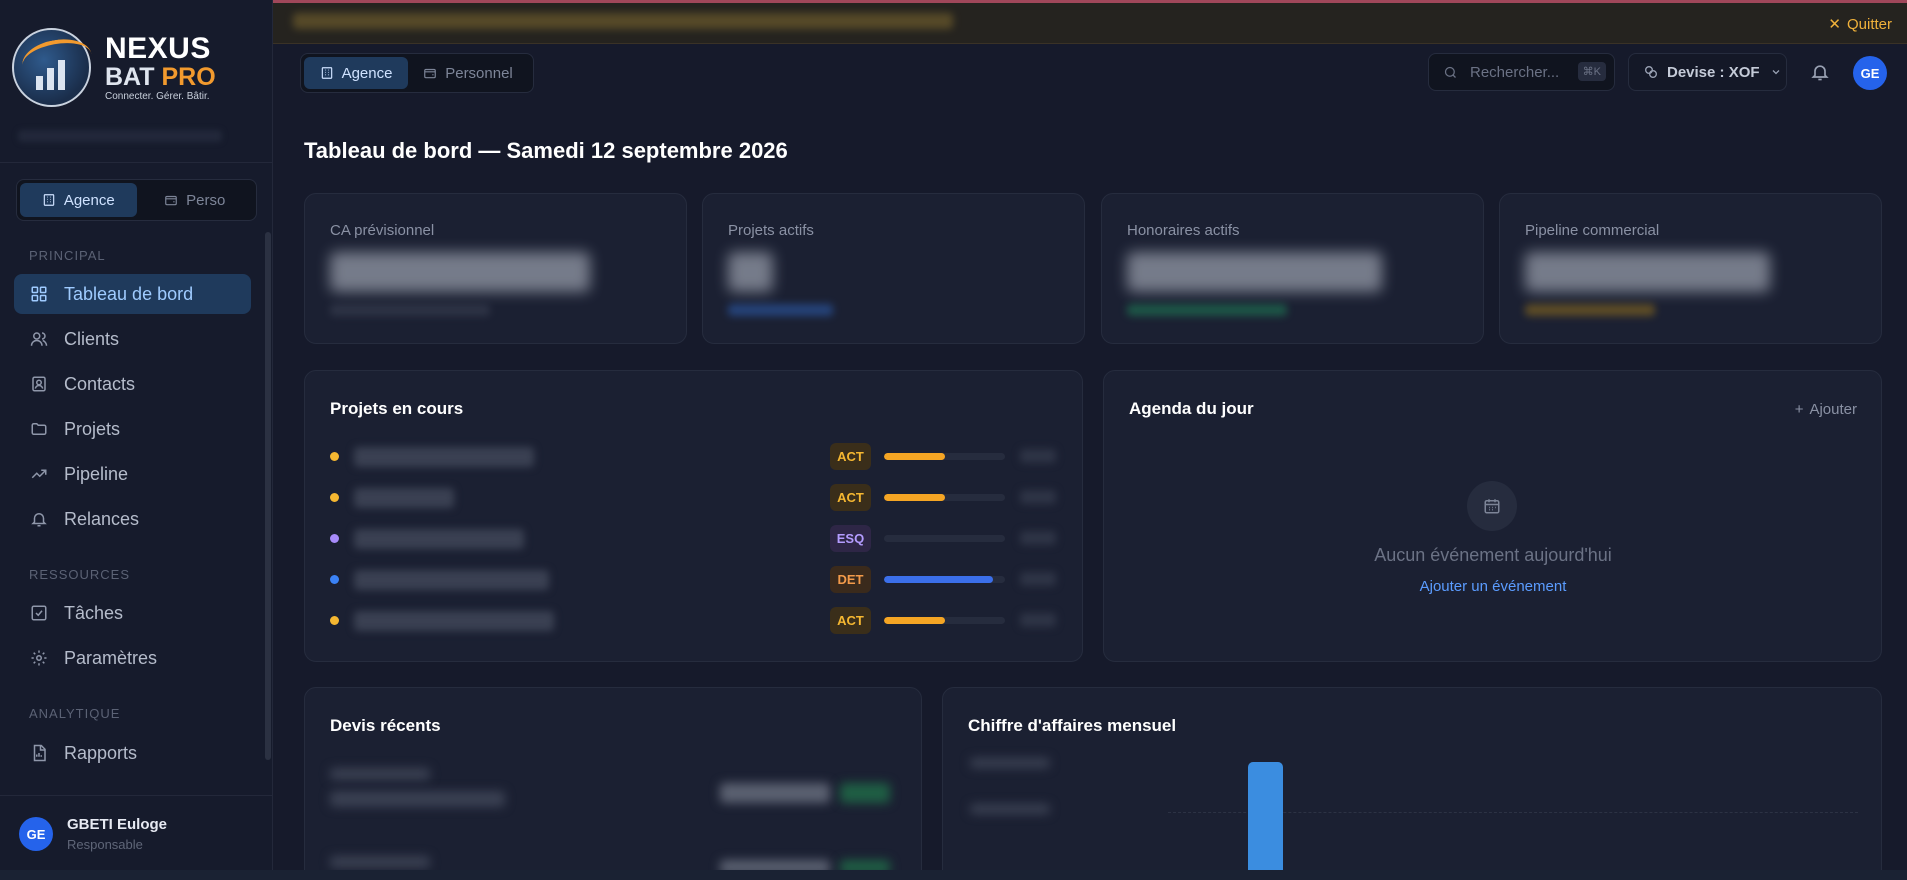 This screenshot has height=880, width=1907. I want to click on window-bottom-edge, so click(953, 875).